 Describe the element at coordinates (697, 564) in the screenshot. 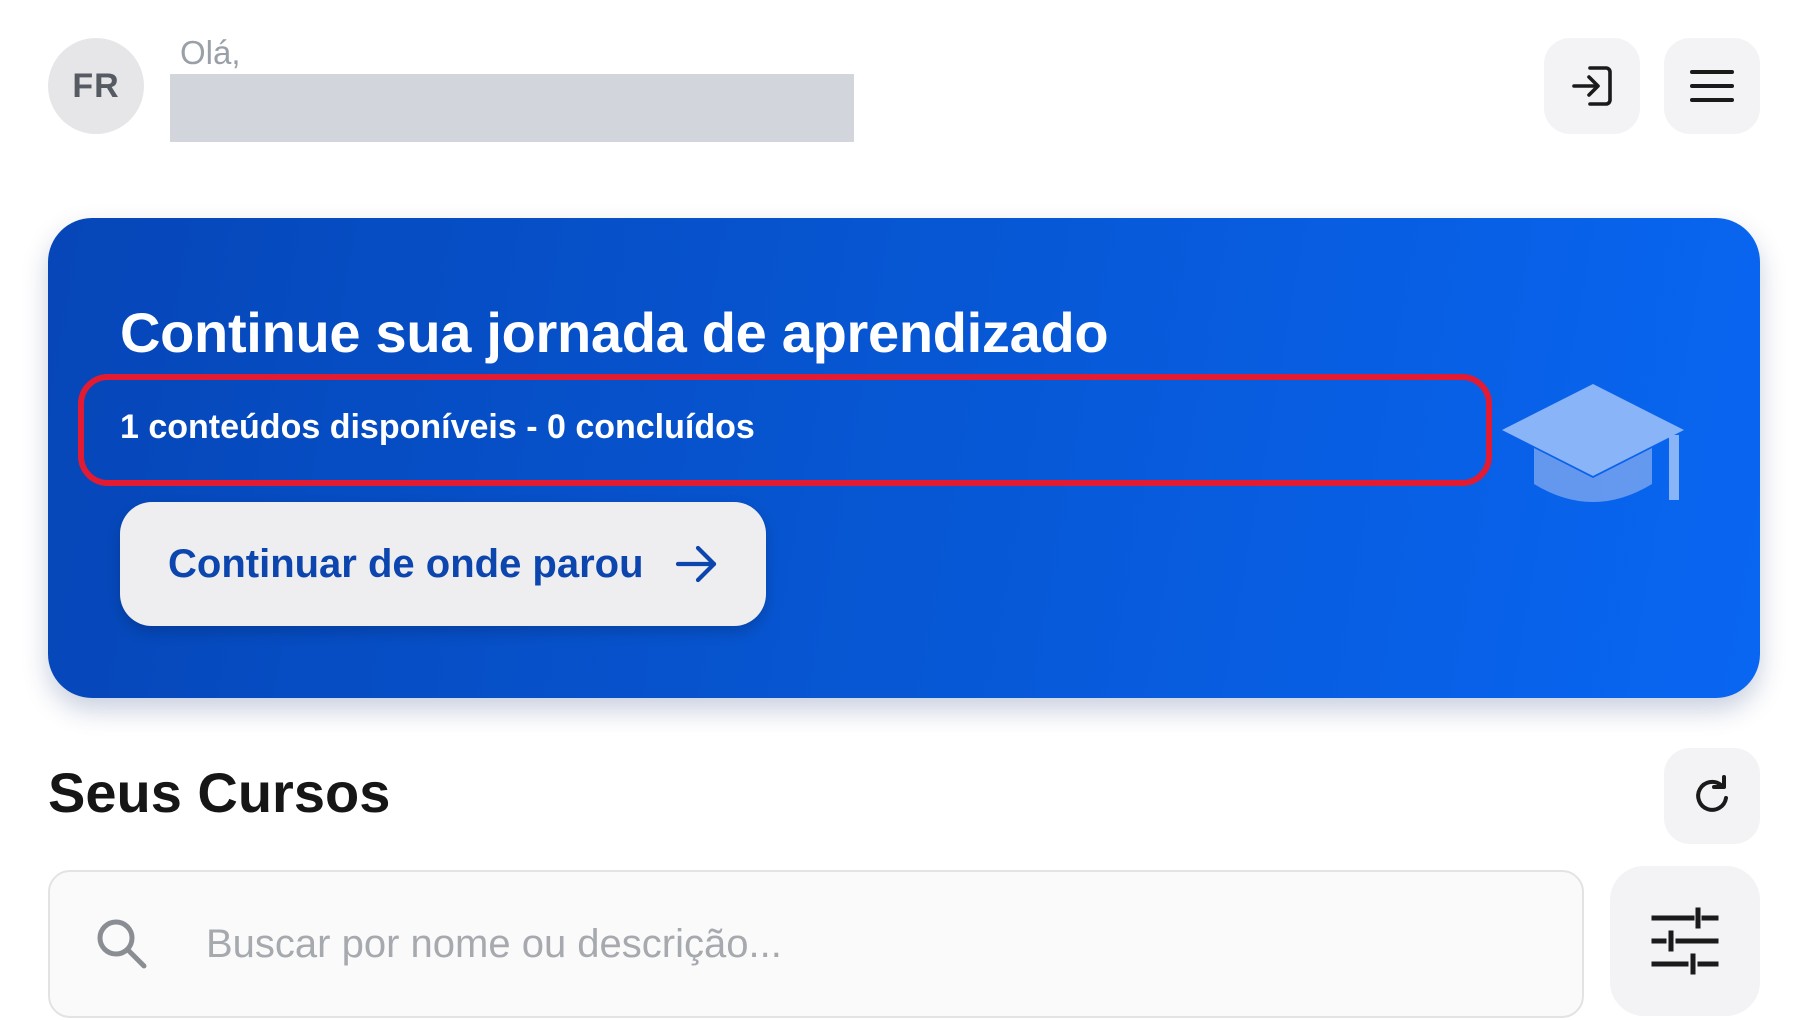

I see `arrow-right-icon` at that location.